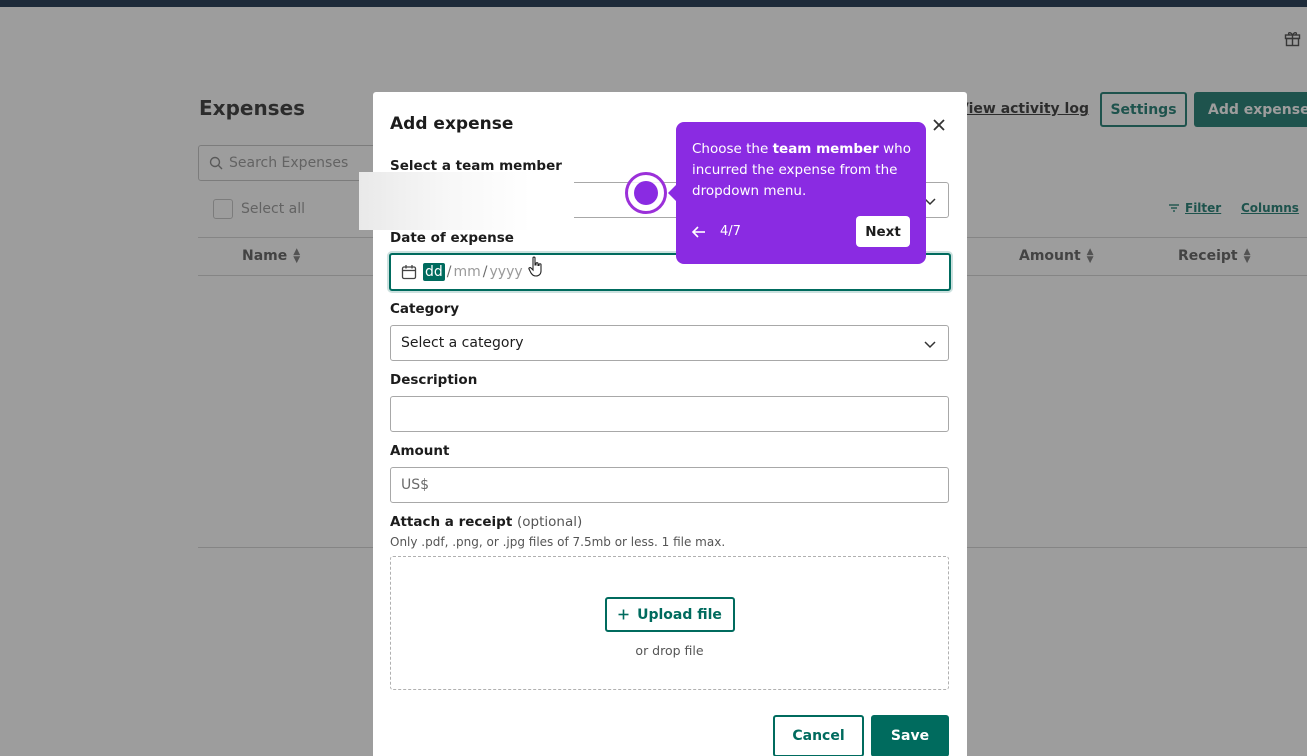  Describe the element at coordinates (679, 614) in the screenshot. I see `upload-file-label: Upload file` at that location.